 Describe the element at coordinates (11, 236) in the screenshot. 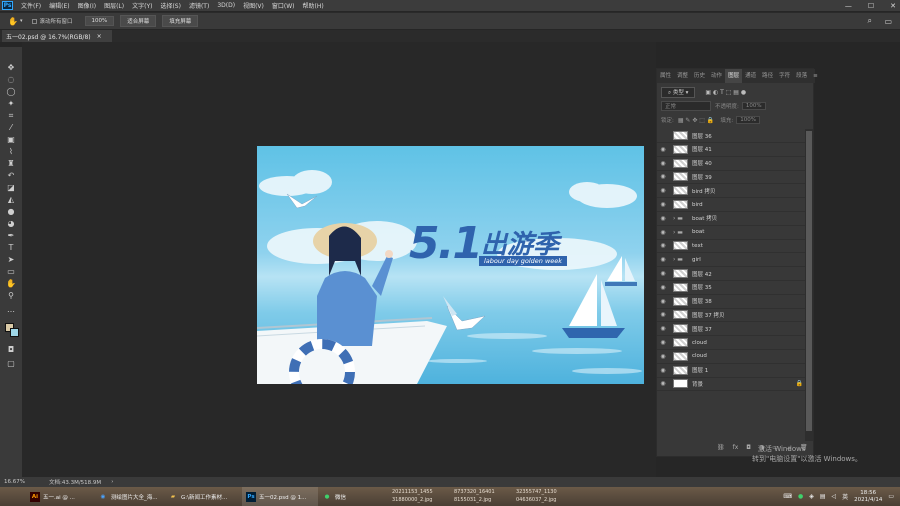

I see `pen-tool-icon: ✒` at that location.